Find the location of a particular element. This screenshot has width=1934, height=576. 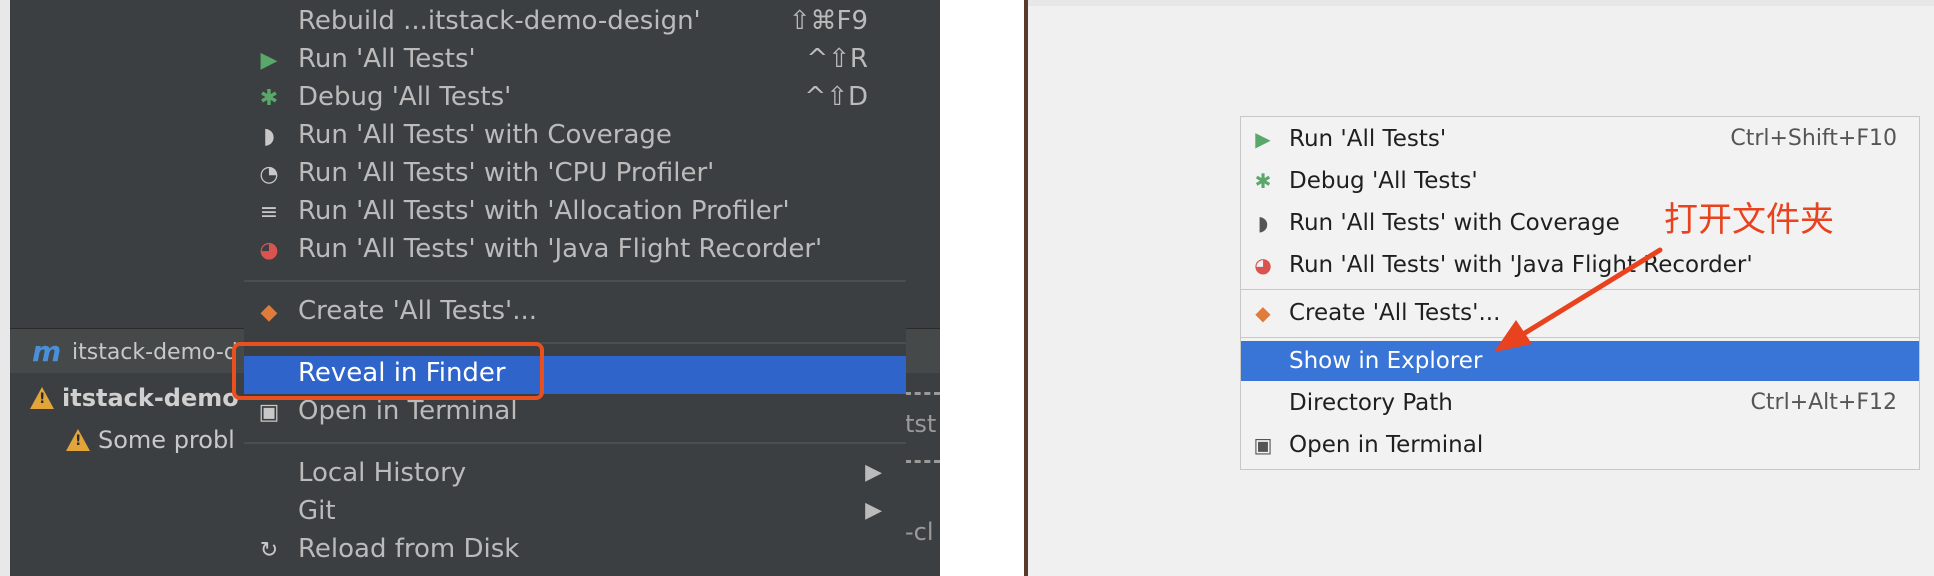

window-edge is located at coordinates (5, 288).